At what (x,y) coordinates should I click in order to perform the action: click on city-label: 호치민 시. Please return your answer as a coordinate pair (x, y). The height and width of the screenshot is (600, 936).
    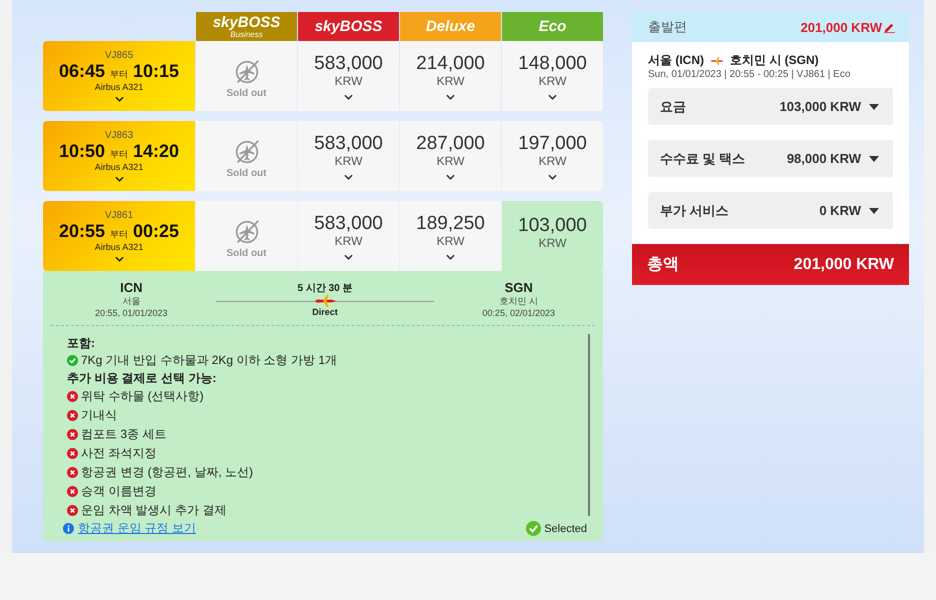
    Looking at the image, I should click on (518, 301).